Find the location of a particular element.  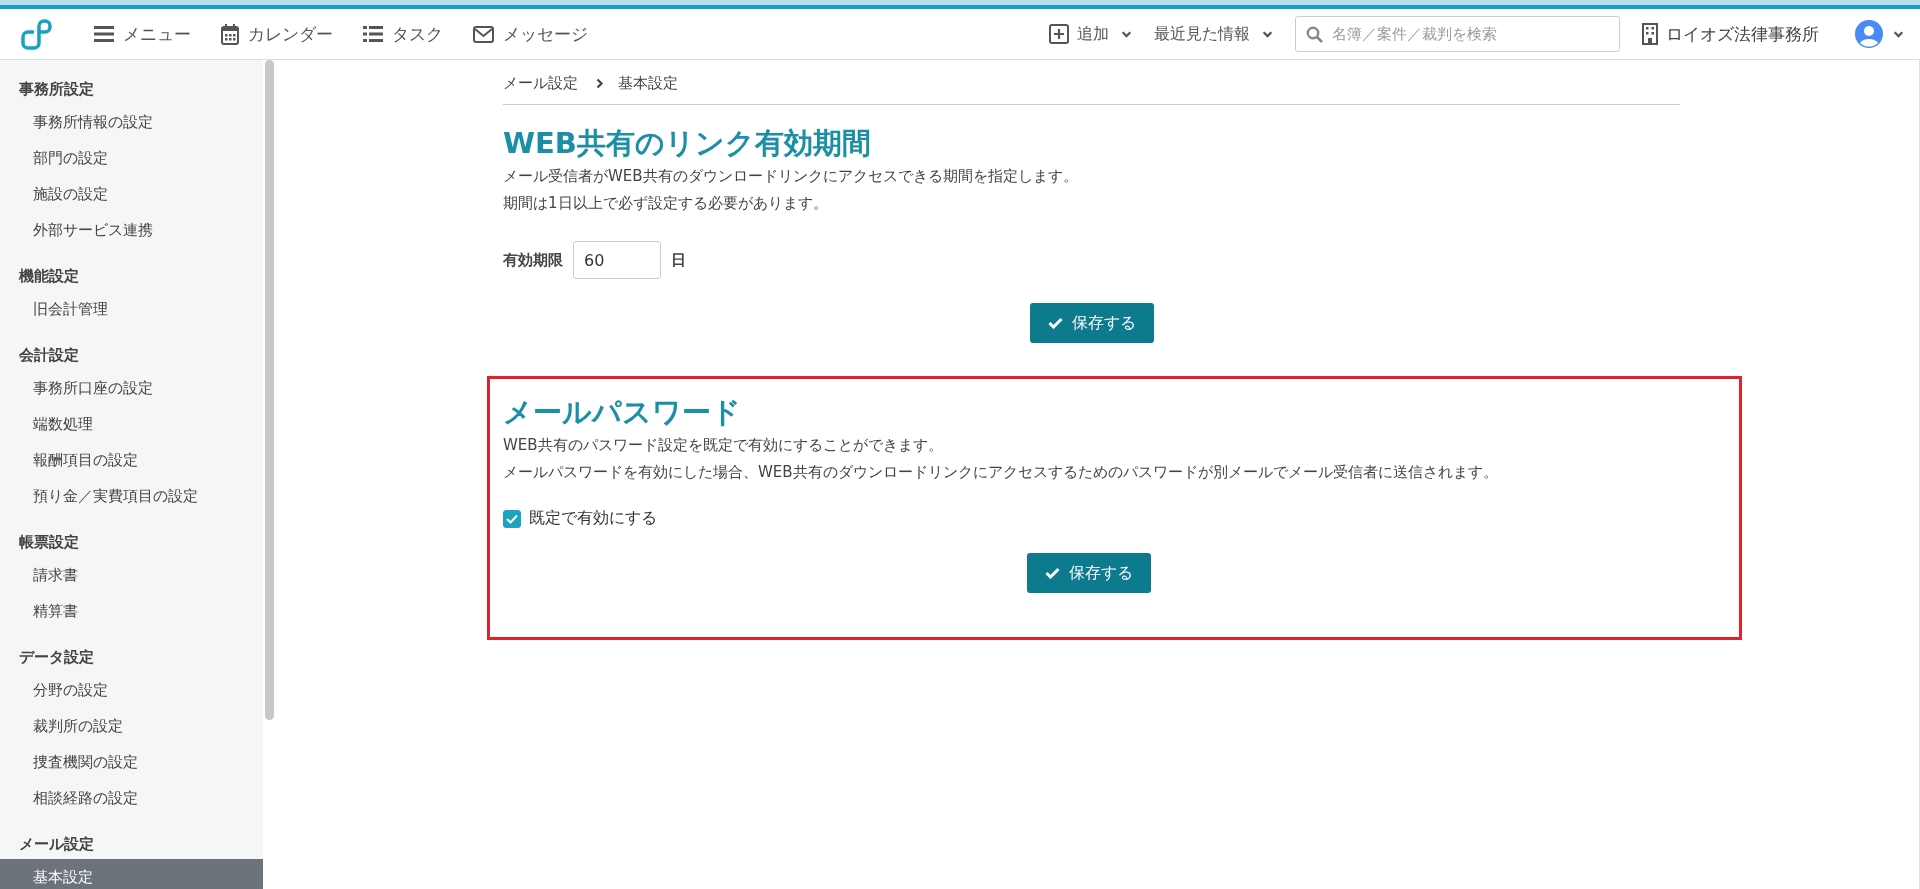

checkbox-label: 既定で有効にする is located at coordinates (593, 518).